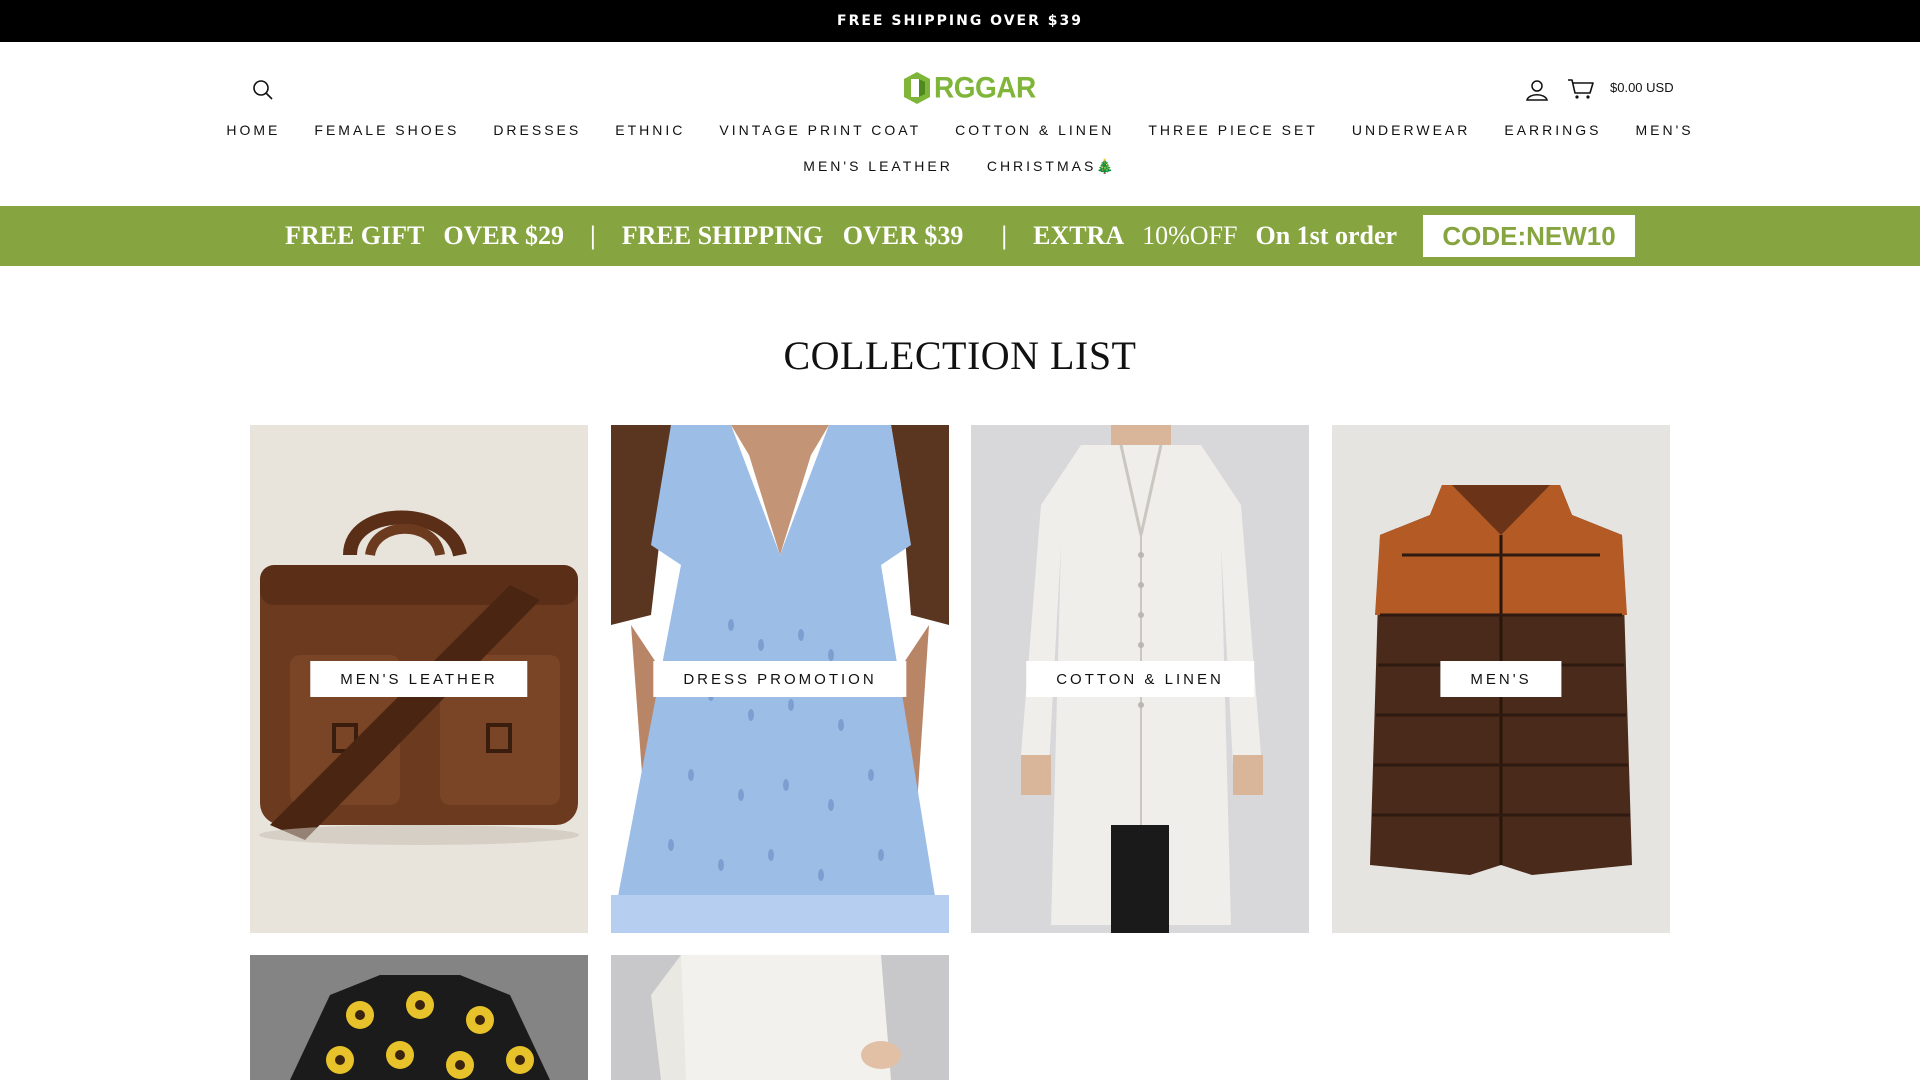 Image resolution: width=1920 pixels, height=1080 pixels. I want to click on logo-text: RGGAR, so click(985, 87).